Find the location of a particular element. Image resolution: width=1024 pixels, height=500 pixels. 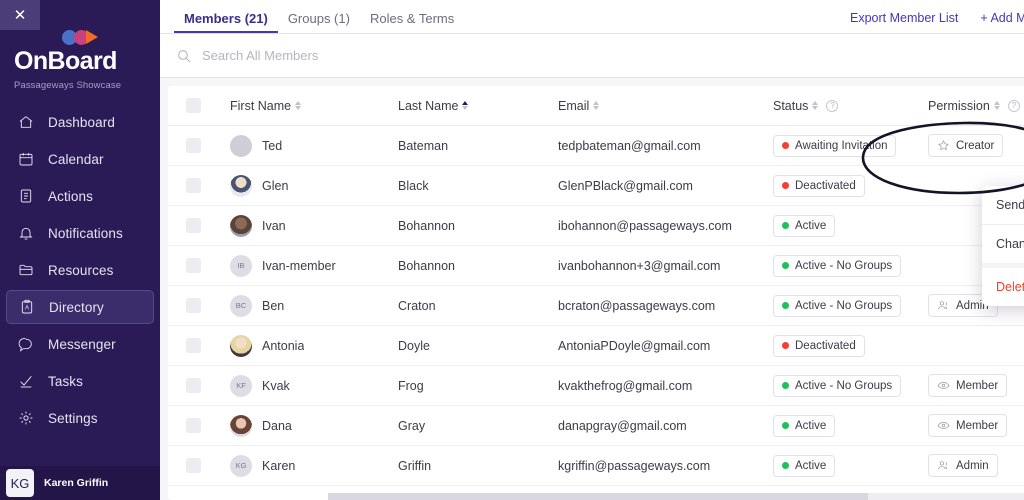

sort-icon-email is located at coordinates (596, 105).